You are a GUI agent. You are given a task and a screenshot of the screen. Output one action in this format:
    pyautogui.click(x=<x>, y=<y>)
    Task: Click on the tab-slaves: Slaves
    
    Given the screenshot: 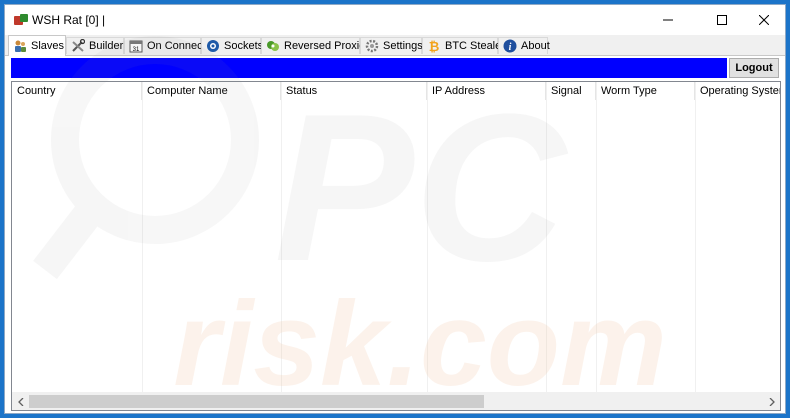 What is the action you would take?
    pyautogui.click(x=37, y=45)
    